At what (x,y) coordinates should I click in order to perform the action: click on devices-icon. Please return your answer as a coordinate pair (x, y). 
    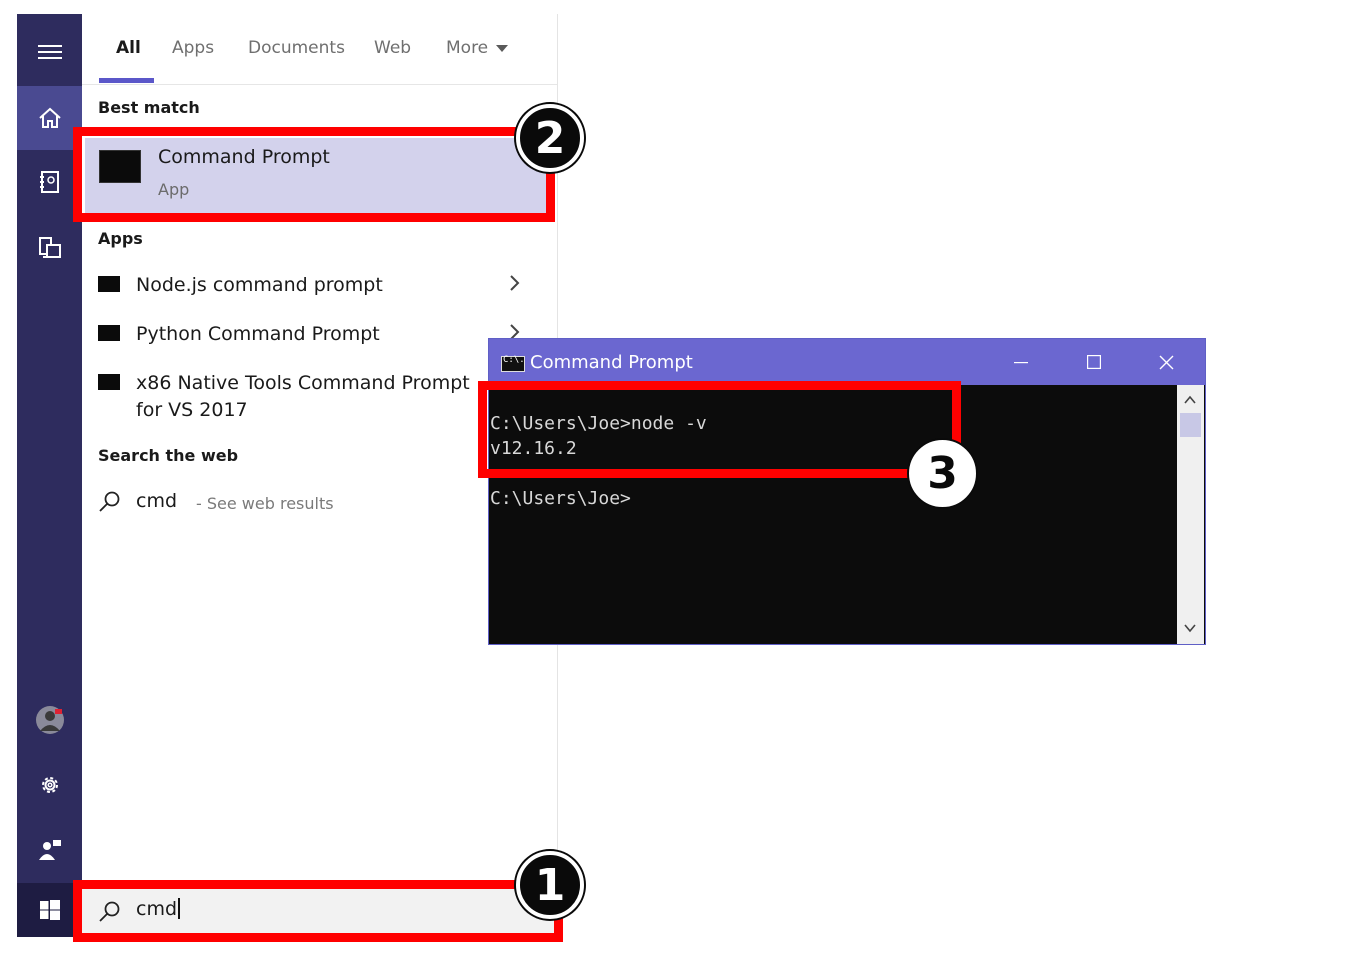
    Looking at the image, I should click on (49, 248).